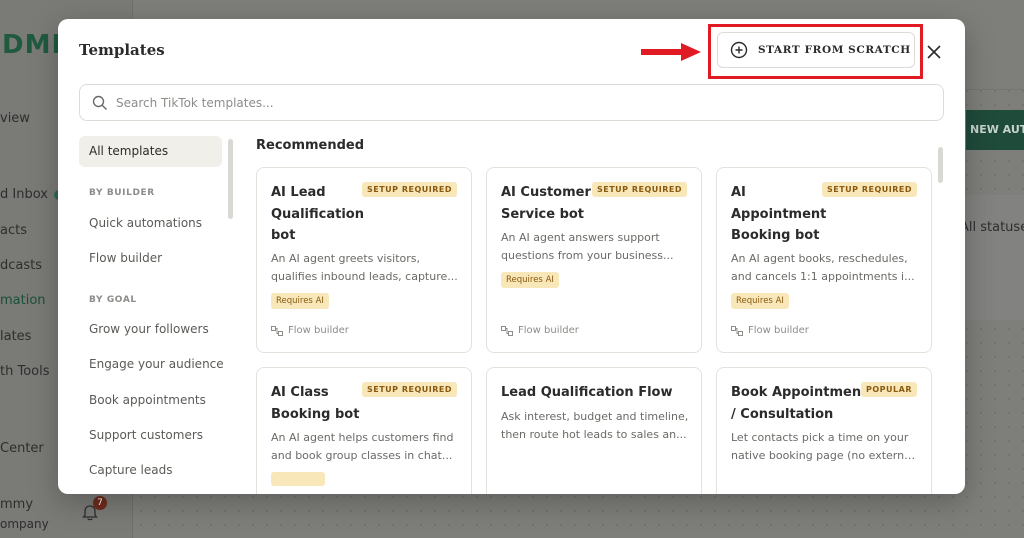 This screenshot has height=538, width=1024. What do you see at coordinates (23, 300) in the screenshot?
I see `sidebar-item-automation: mation` at bounding box center [23, 300].